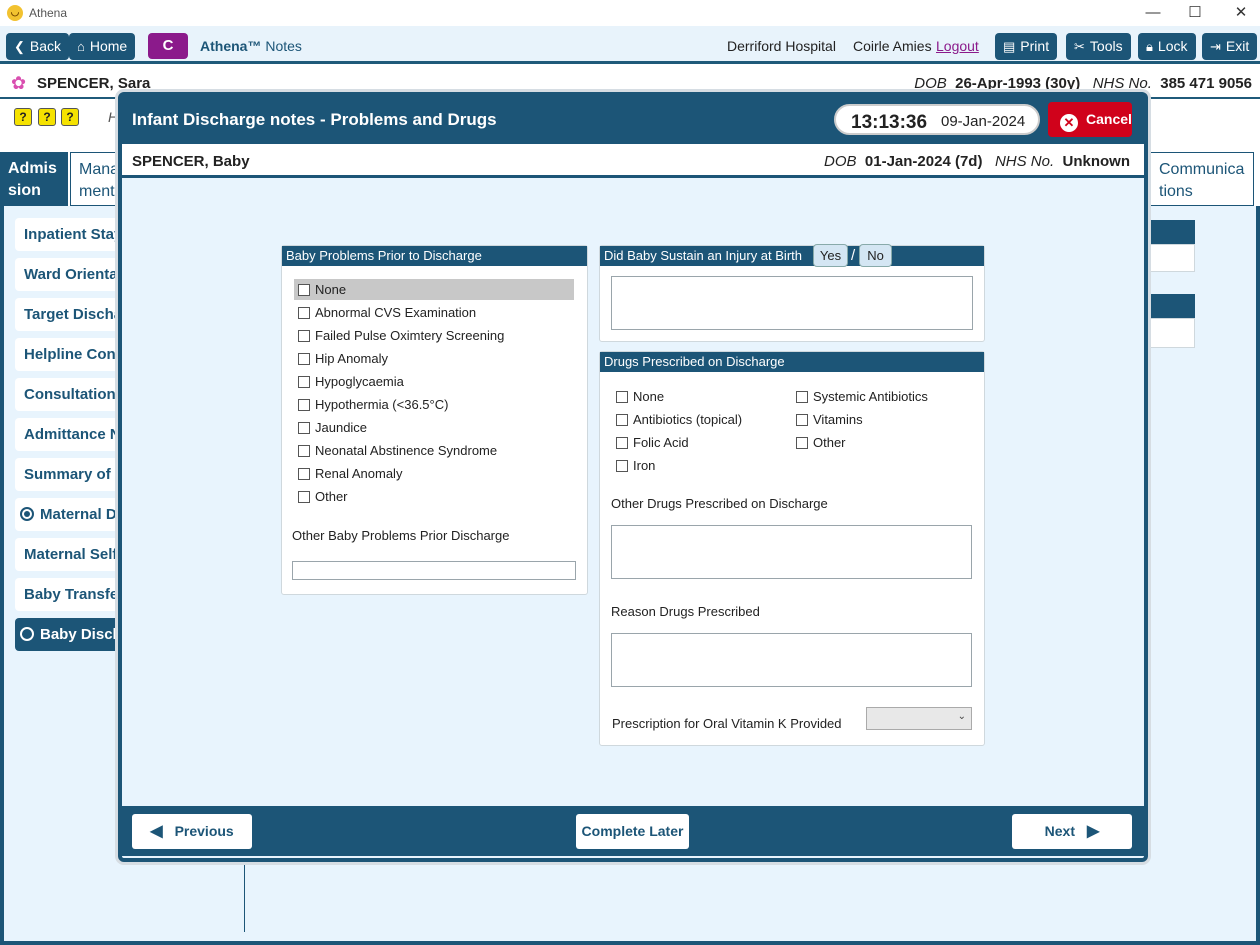 The height and width of the screenshot is (945, 1260). I want to click on clock-date: 09-Jan-2024, so click(983, 121).